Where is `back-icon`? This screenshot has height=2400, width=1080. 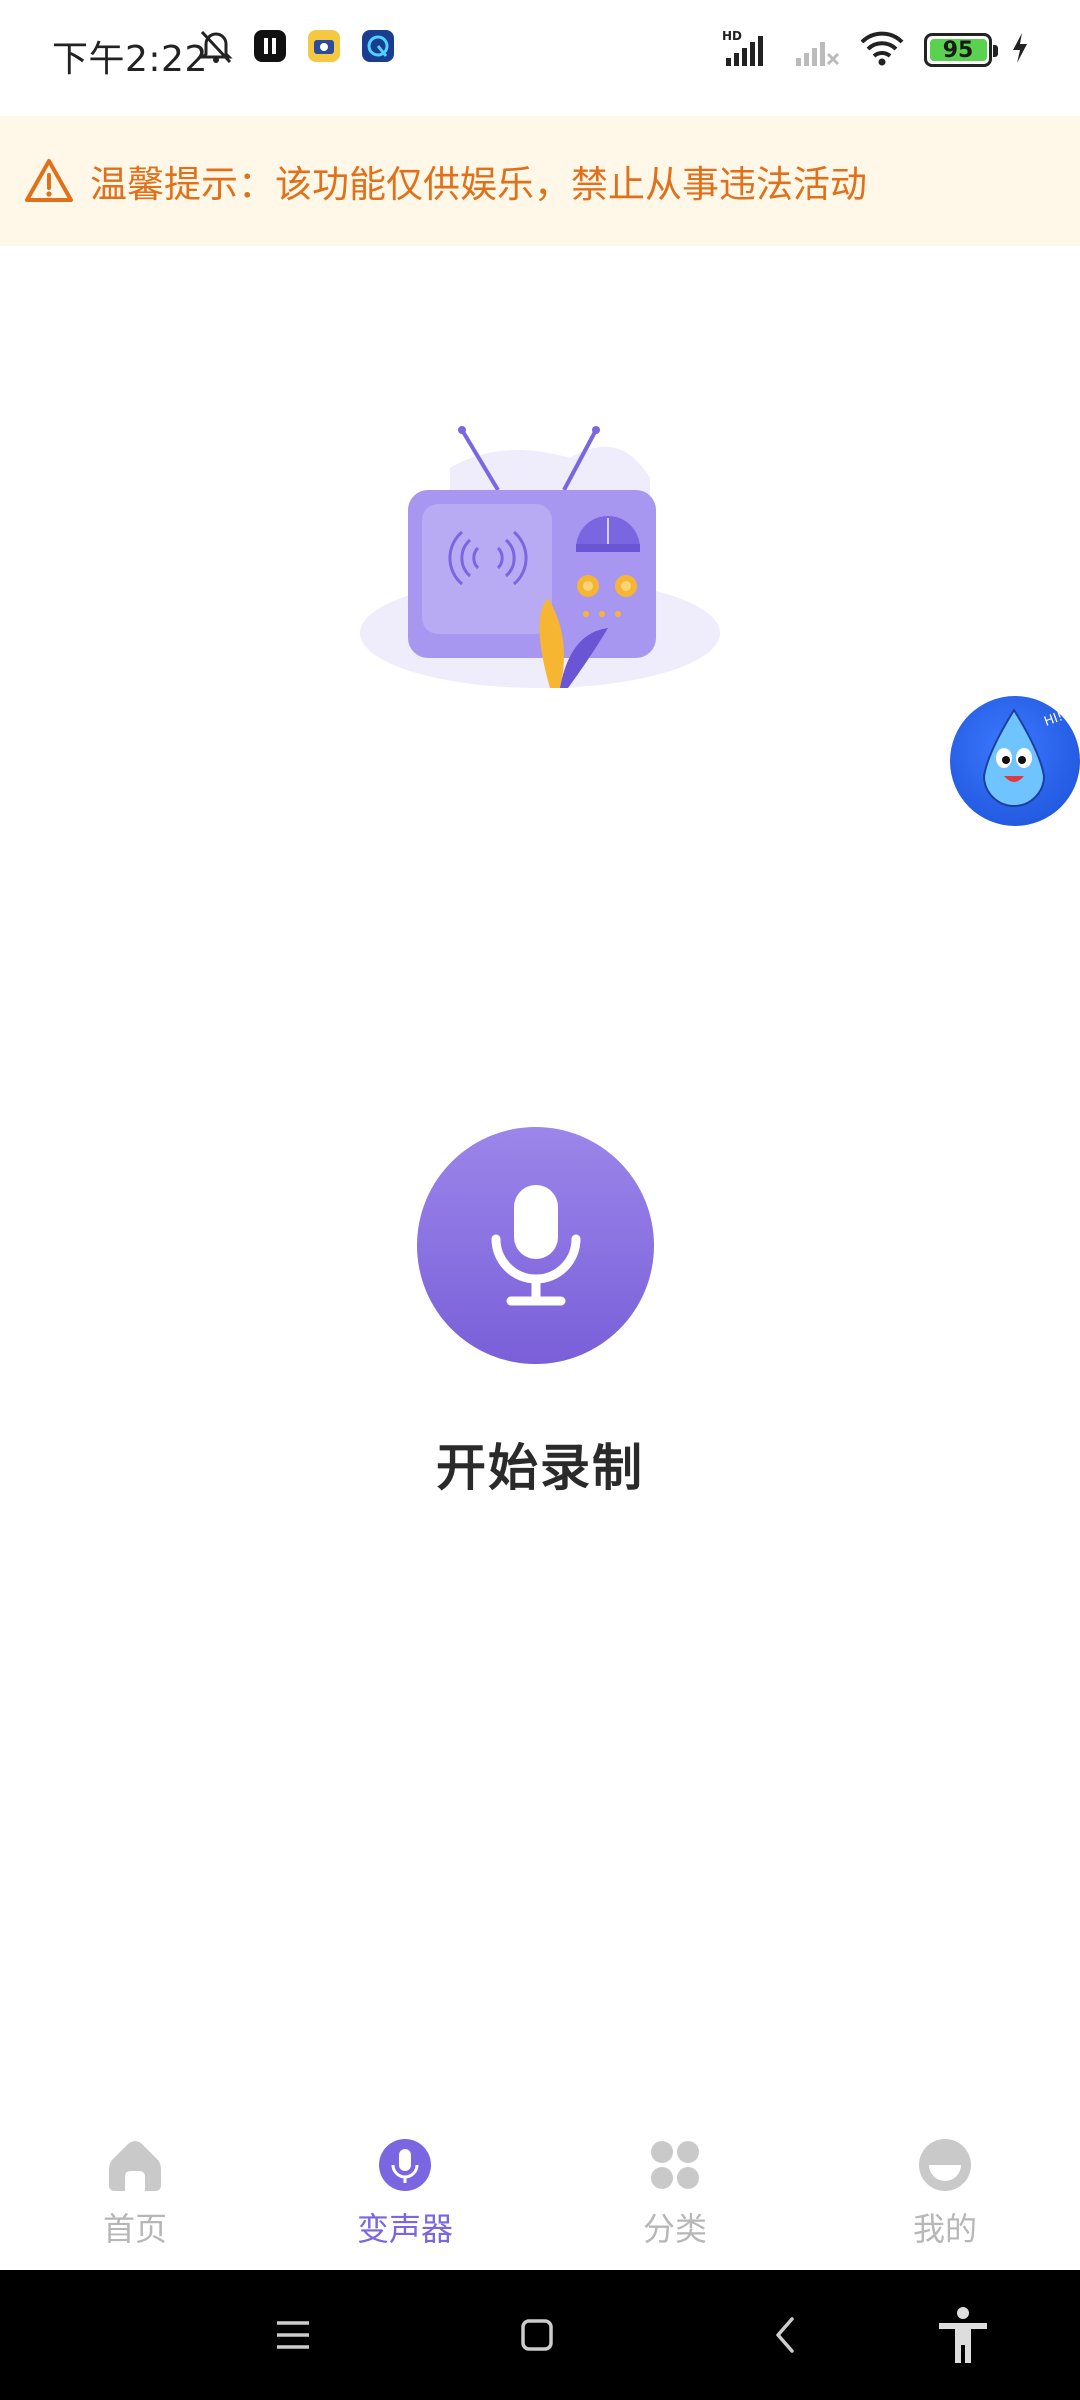 back-icon is located at coordinates (785, 2335).